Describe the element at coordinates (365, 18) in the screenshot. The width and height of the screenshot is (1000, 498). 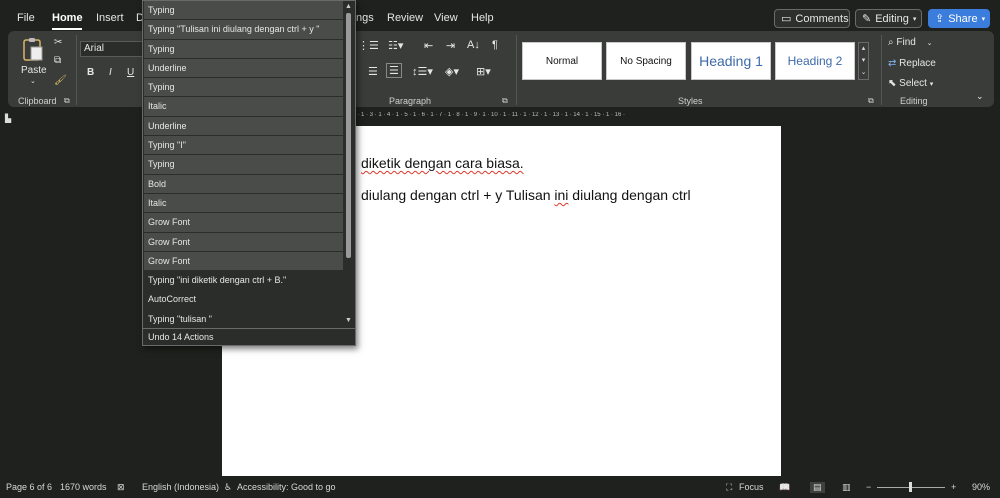
I see `menu-mailings: ngs` at that location.